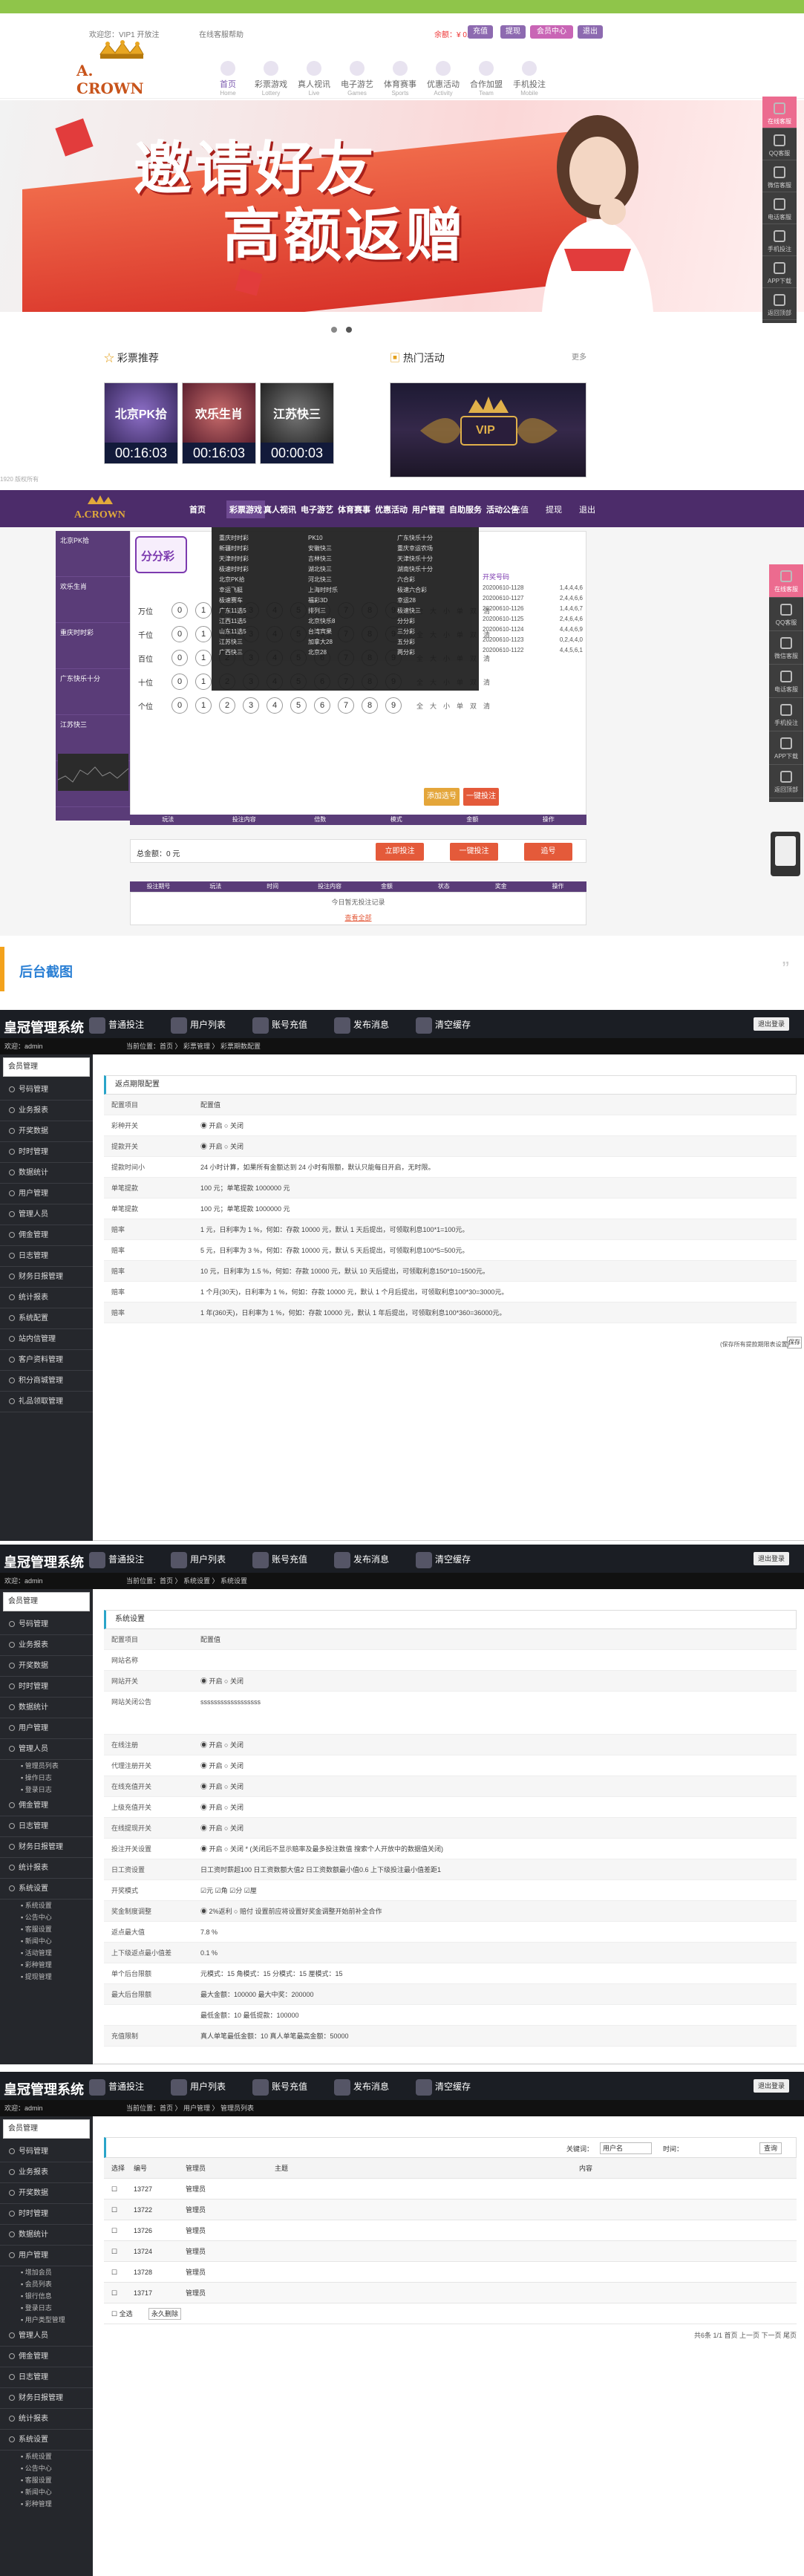 This screenshot has width=804, height=2576. What do you see at coordinates (46, 1256) in the screenshot?
I see `sidebar-menu-item: 日志管理` at bounding box center [46, 1256].